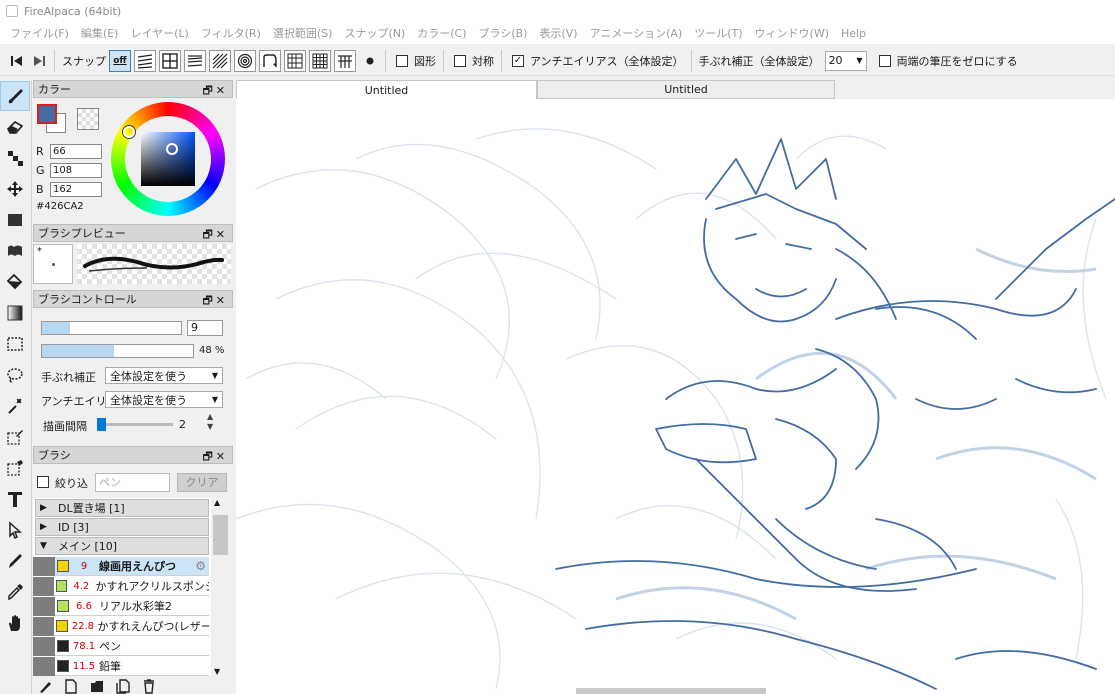 The image size is (1115, 694). What do you see at coordinates (121, 566) in the screenshot?
I see `brush-item: 9 線画用えんぴつ ⚙` at bounding box center [121, 566].